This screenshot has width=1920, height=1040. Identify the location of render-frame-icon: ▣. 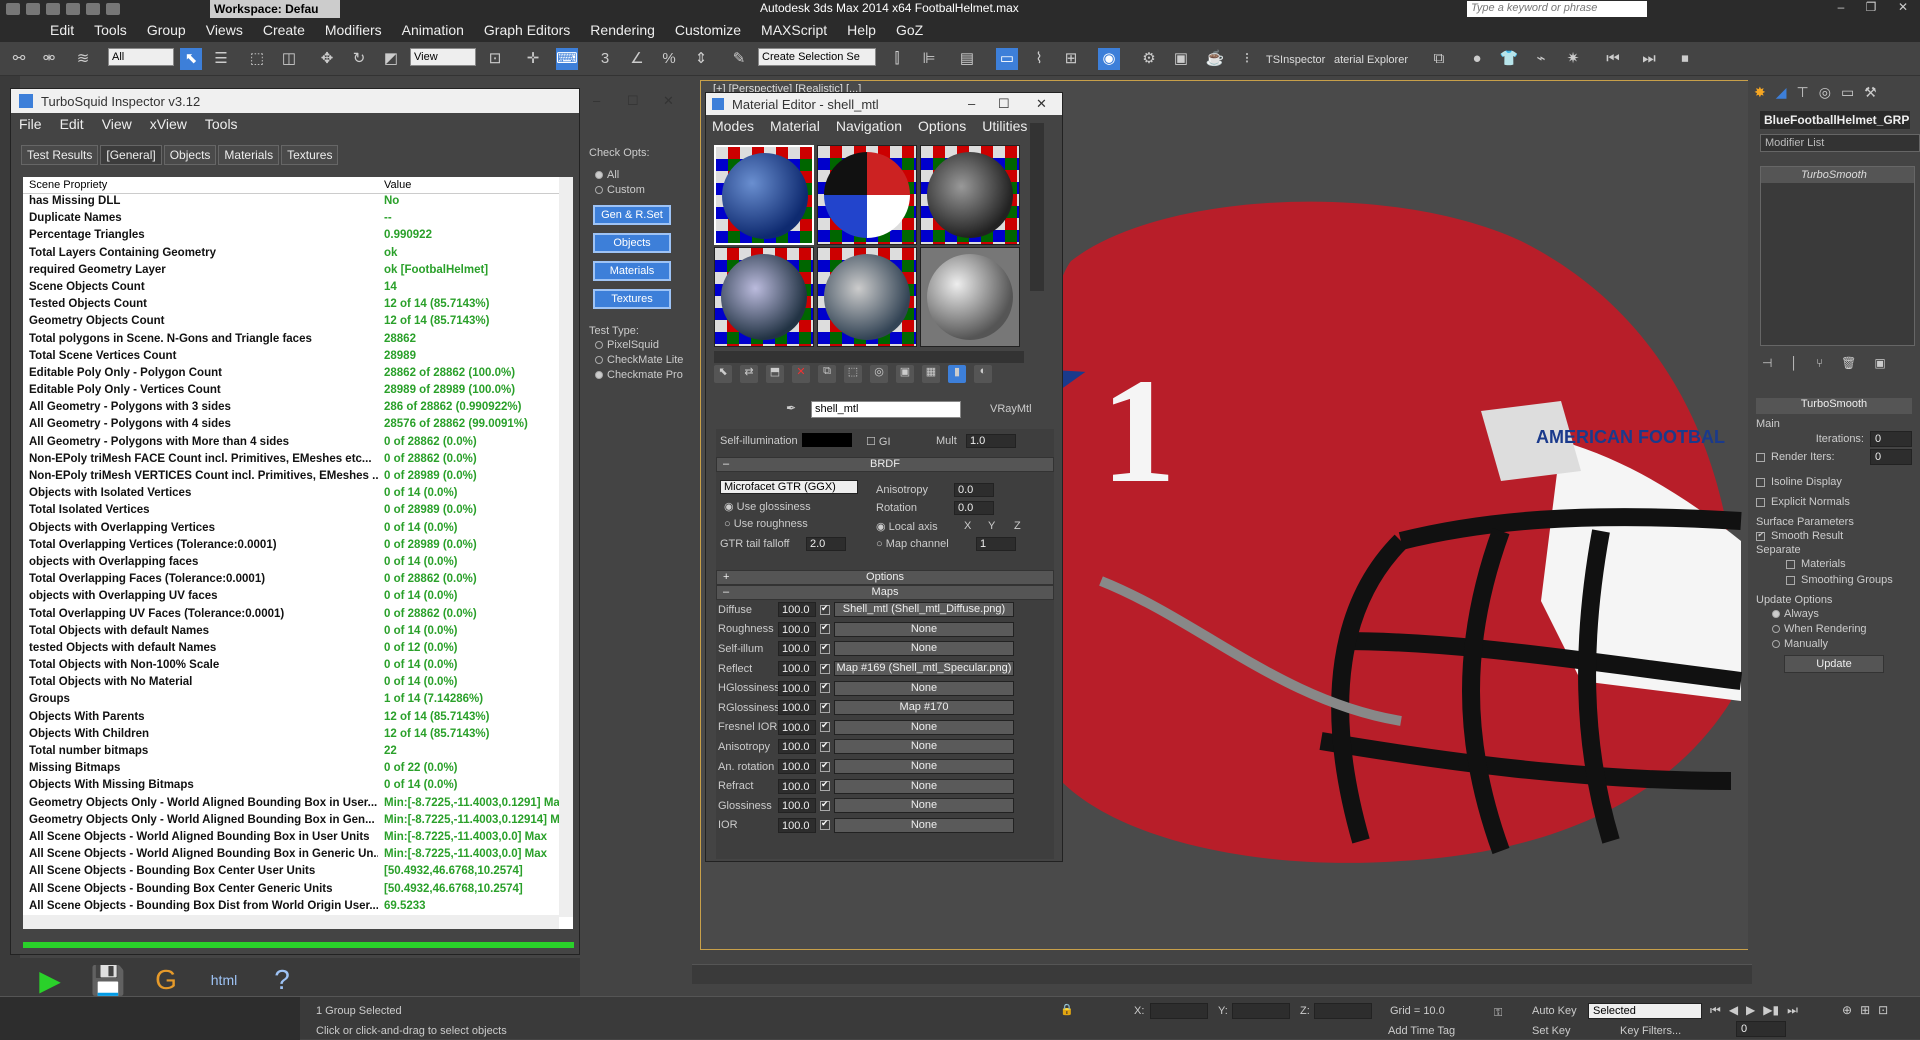
(1181, 59).